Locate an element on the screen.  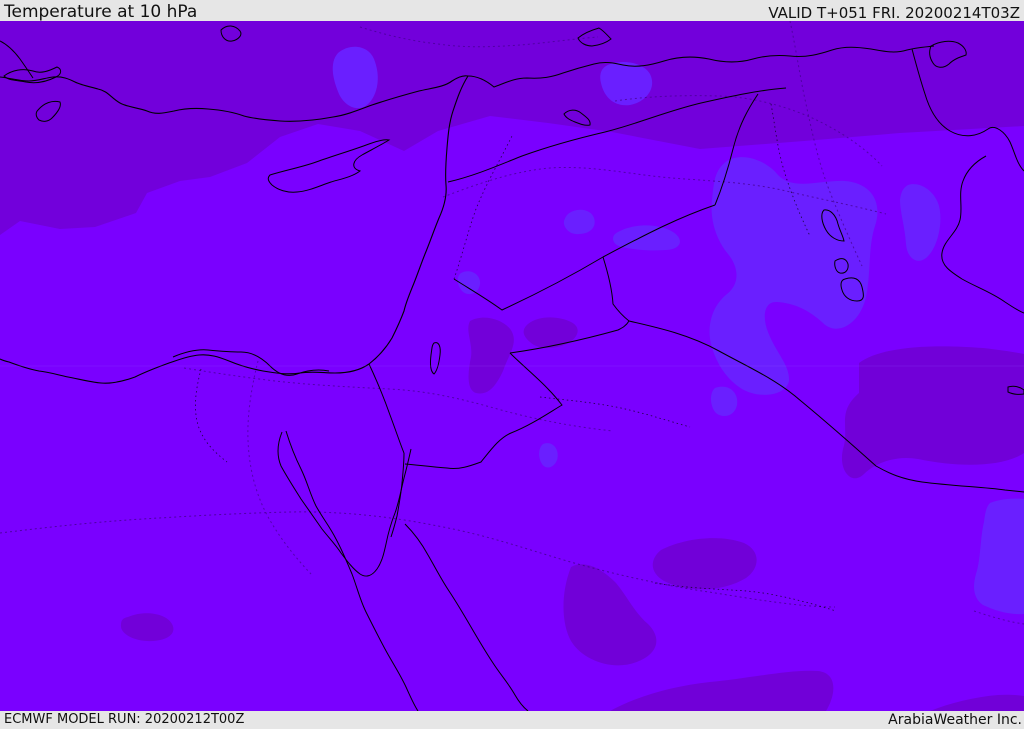
model-run: ECMWF MODEL RUN: 20200212T00Z is located at coordinates (124, 719).